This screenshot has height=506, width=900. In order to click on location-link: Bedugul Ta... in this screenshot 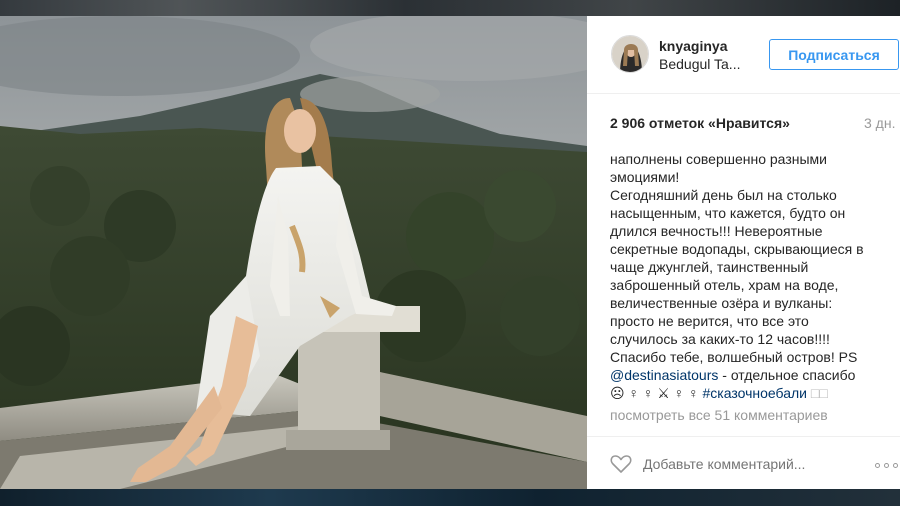, I will do `click(704, 64)`.